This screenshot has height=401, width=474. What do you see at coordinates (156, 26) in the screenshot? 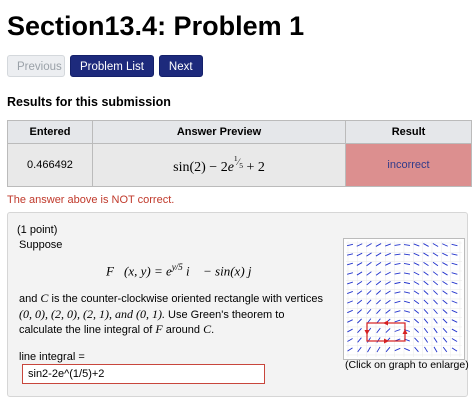
I see `page-title: Section13.4: Problem 1` at bounding box center [156, 26].